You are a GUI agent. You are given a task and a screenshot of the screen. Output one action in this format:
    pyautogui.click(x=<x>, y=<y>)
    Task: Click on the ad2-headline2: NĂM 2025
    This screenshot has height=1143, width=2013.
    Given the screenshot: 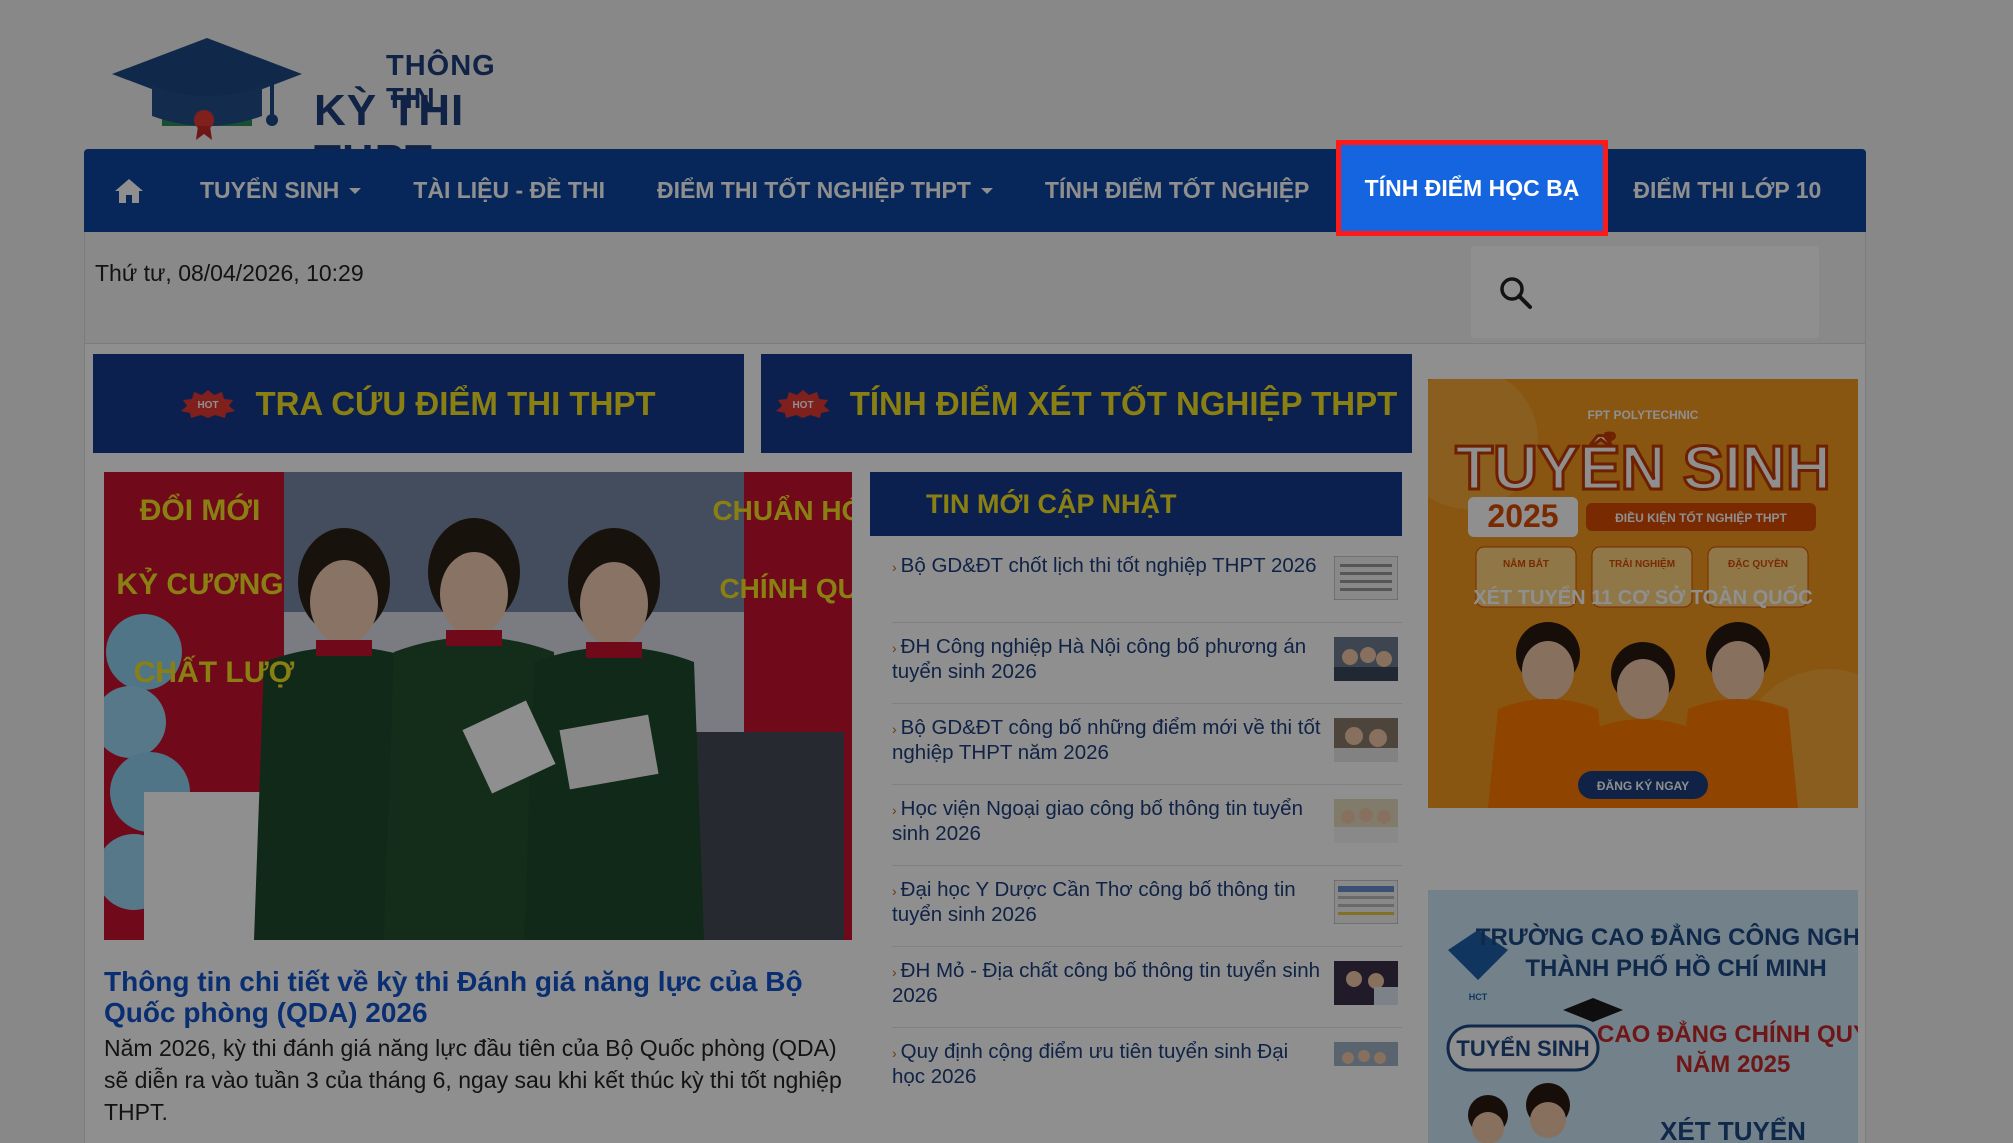 What is the action you would take?
    pyautogui.click(x=1733, y=1064)
    